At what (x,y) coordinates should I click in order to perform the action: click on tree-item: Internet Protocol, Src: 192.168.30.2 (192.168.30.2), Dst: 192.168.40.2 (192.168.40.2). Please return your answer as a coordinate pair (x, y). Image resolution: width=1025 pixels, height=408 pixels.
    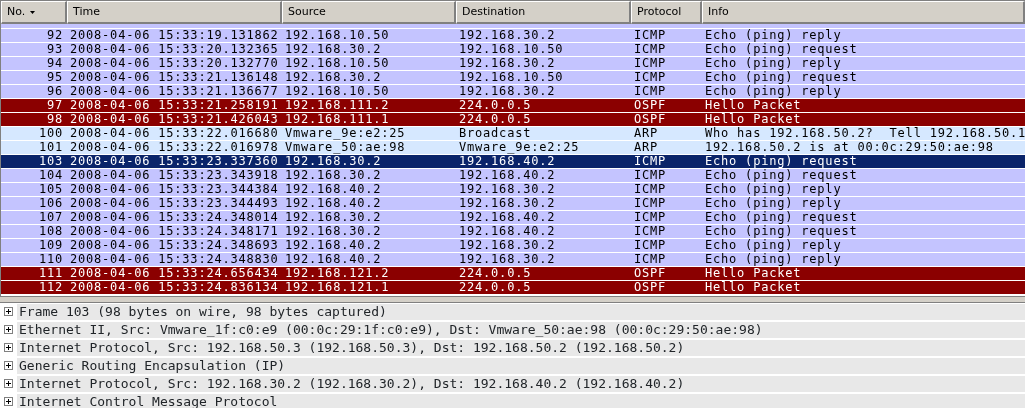
    Looking at the image, I should click on (521, 383).